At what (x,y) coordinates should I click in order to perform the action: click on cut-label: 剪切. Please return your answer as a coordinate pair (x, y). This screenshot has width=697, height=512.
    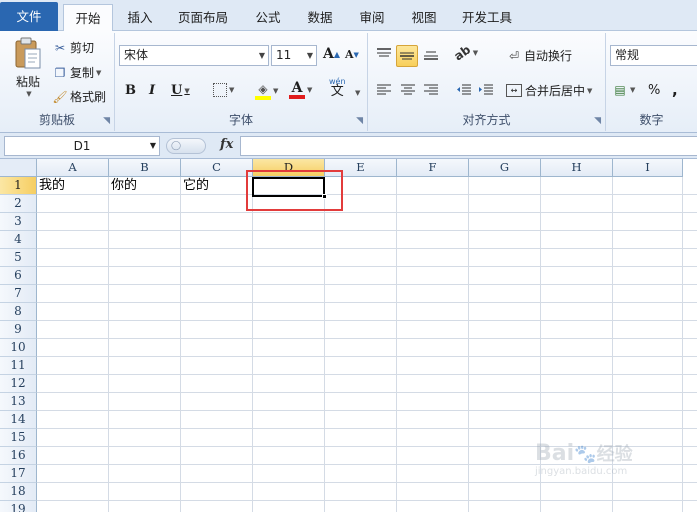
    Looking at the image, I should click on (82, 48).